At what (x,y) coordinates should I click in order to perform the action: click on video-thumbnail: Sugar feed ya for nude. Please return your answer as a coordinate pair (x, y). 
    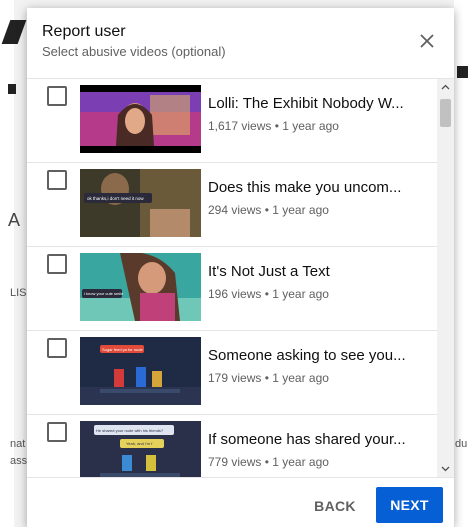
    Looking at the image, I should click on (140, 371).